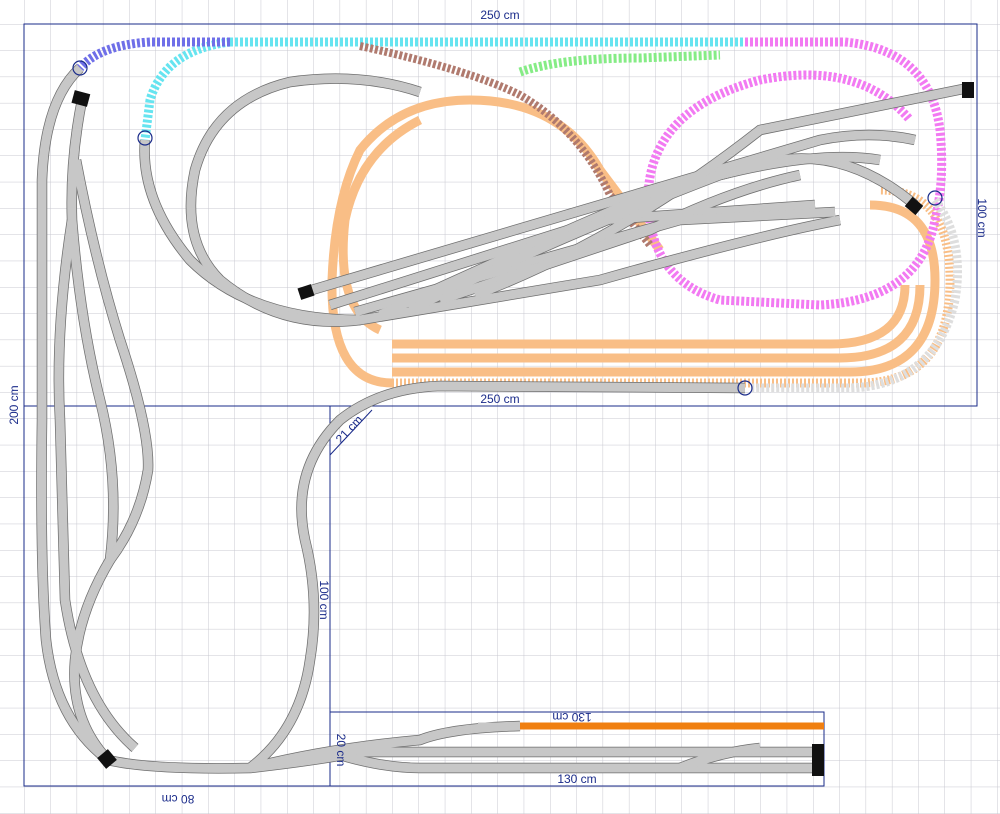  I want to click on top-width-label: 250 cm, so click(499, 15).